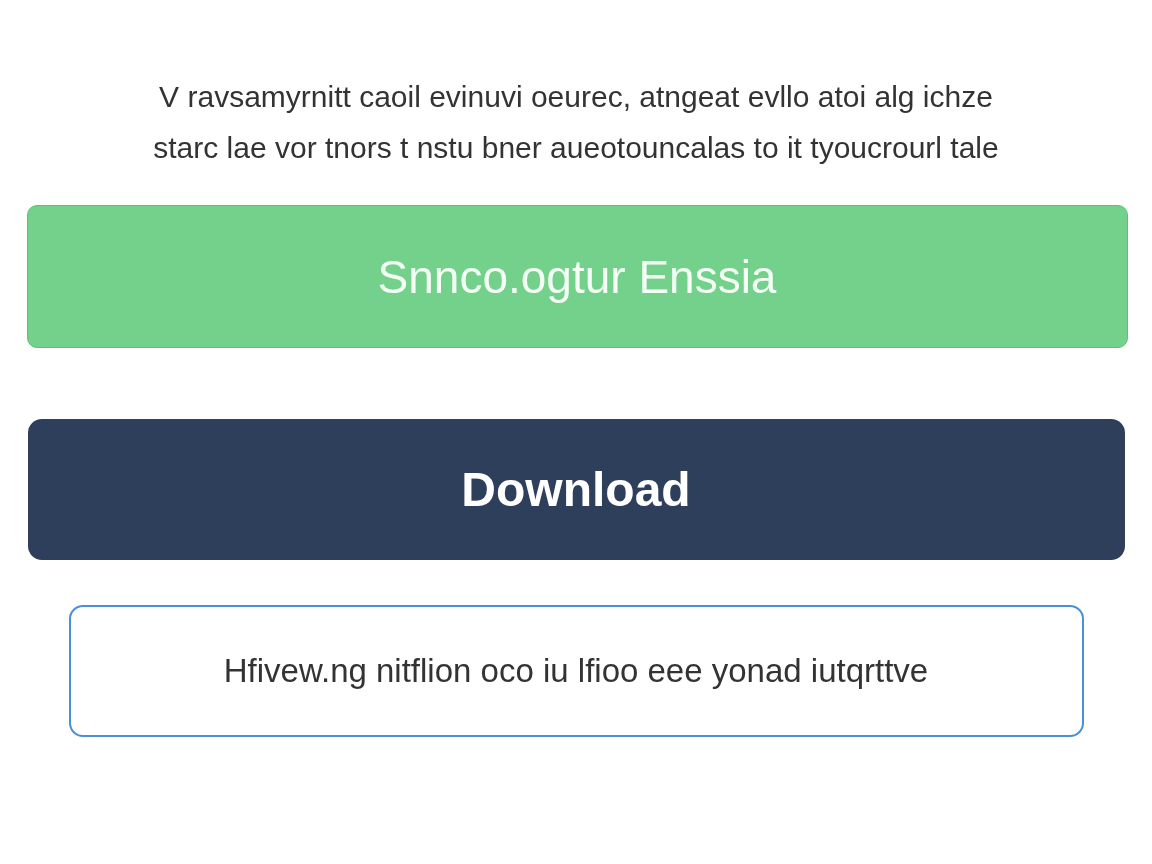 The width and height of the screenshot is (1152, 864). Describe the element at coordinates (576, 671) in the screenshot. I see `secondary-button: Hfivew.ng nitflion oco iu lfioo eee yonad iutqrttve` at that location.